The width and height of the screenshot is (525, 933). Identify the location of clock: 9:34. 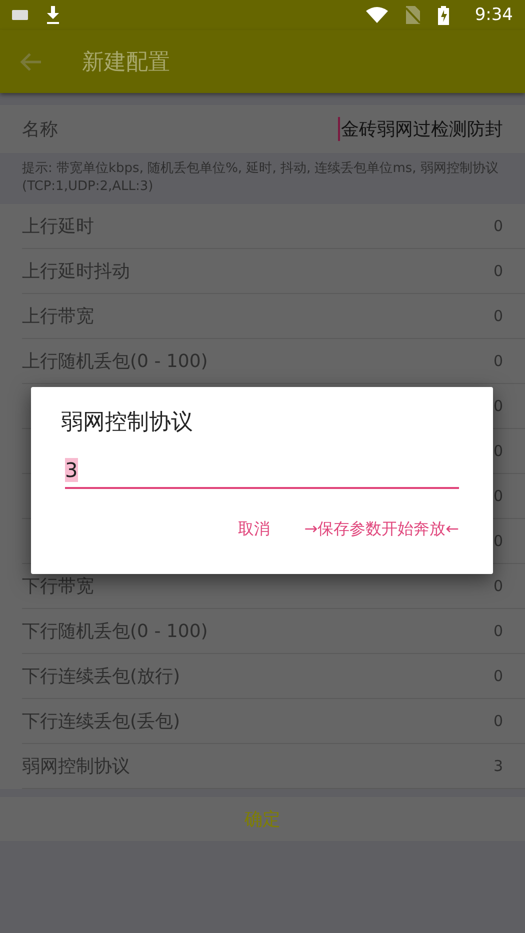
(493, 15).